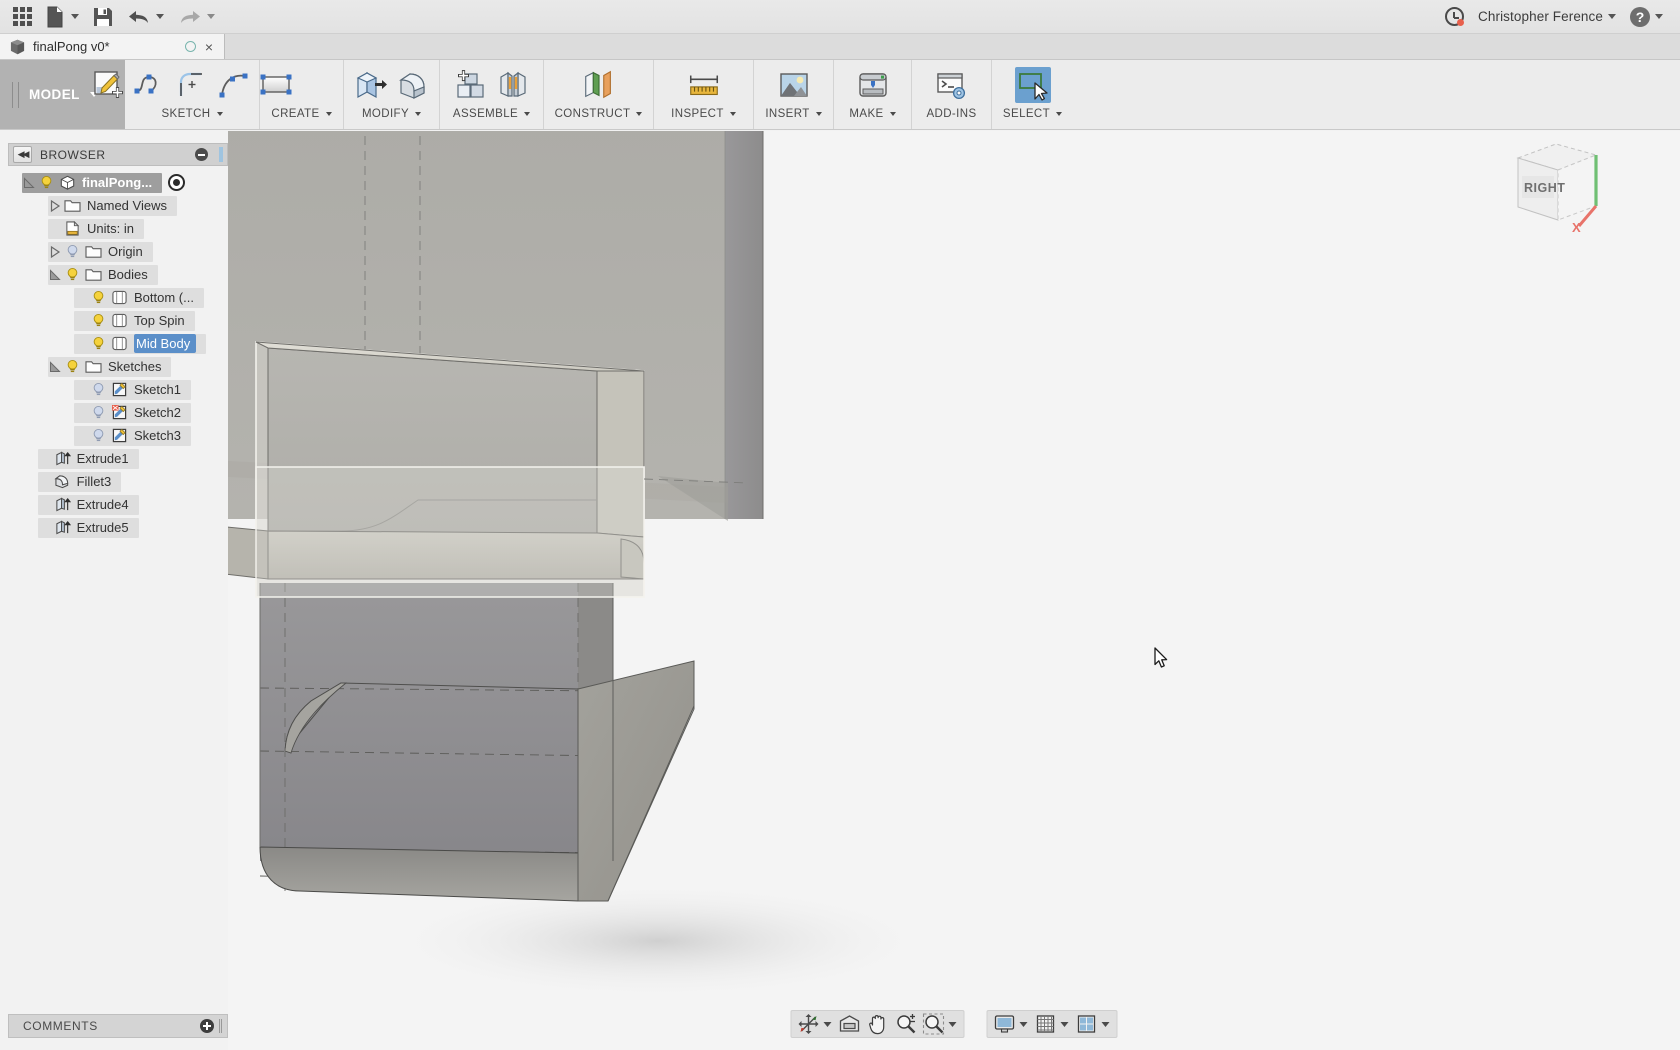  What do you see at coordinates (1646, 17) in the screenshot?
I see `help-button: ?` at bounding box center [1646, 17].